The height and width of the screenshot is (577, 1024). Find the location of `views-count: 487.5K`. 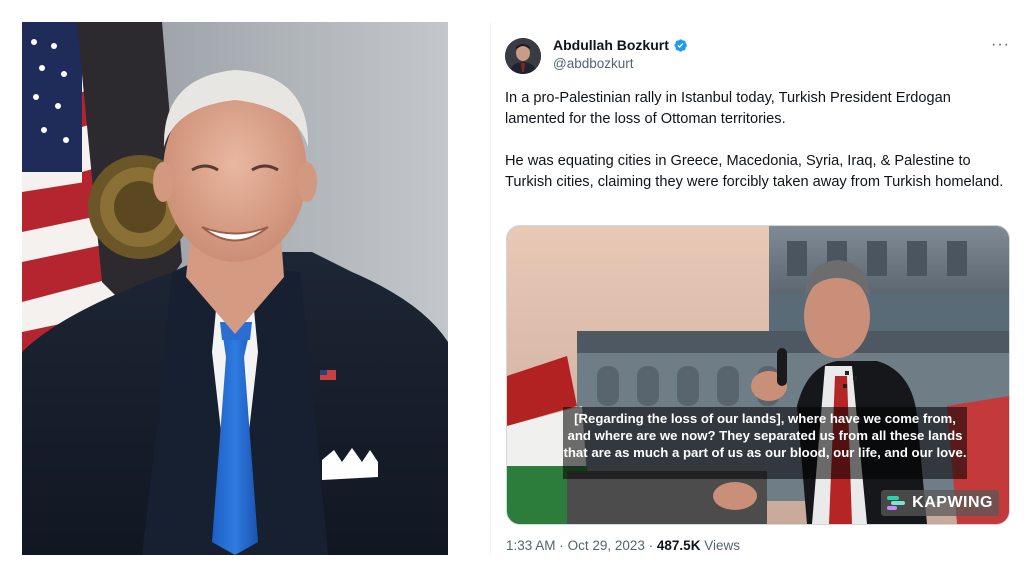

views-count: 487.5K is located at coordinates (678, 545).